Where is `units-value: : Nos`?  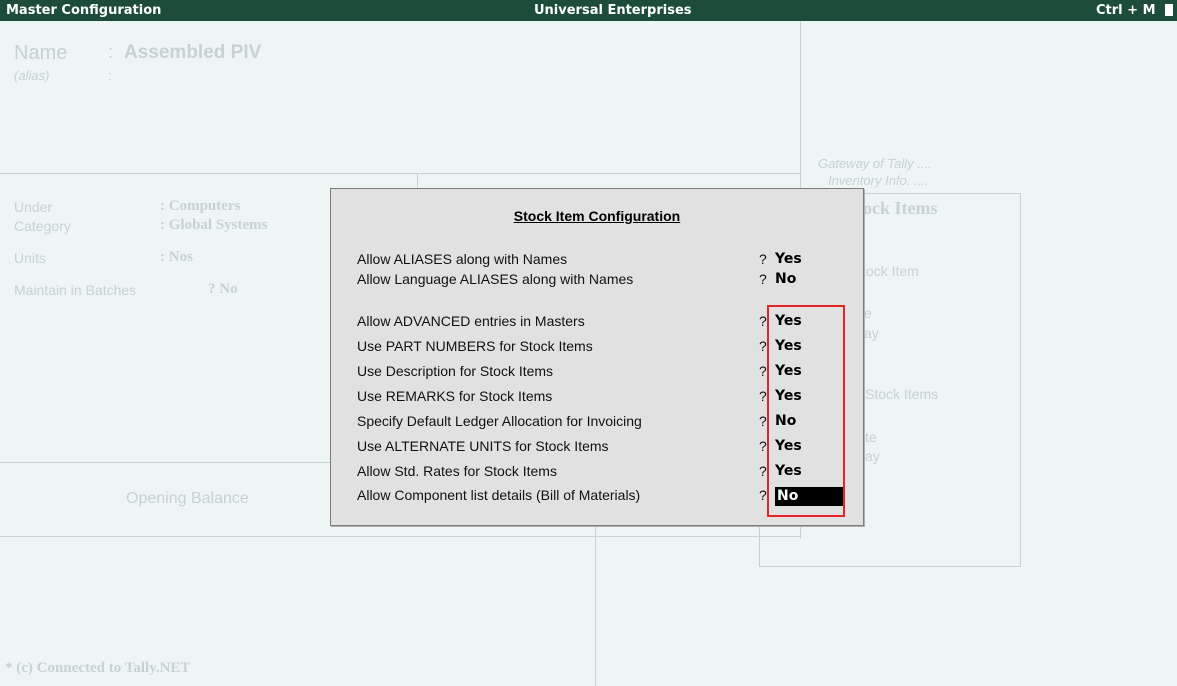 units-value: : Nos is located at coordinates (176, 257).